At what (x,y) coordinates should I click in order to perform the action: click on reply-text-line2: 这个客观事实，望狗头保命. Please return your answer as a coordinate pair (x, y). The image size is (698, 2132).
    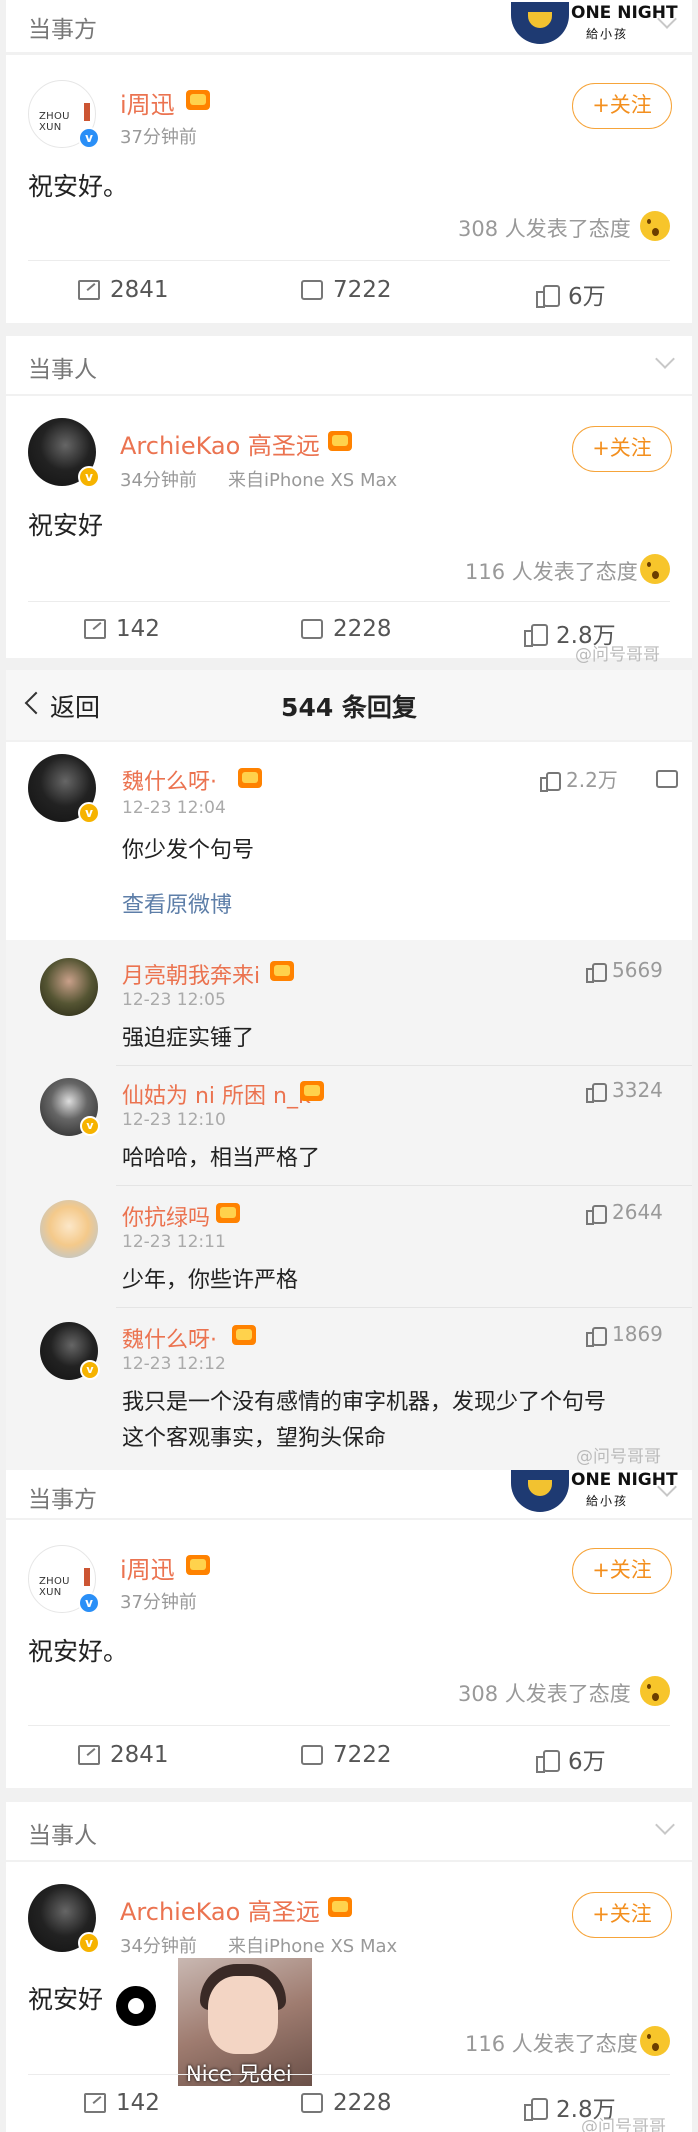
    Looking at the image, I should click on (254, 1438).